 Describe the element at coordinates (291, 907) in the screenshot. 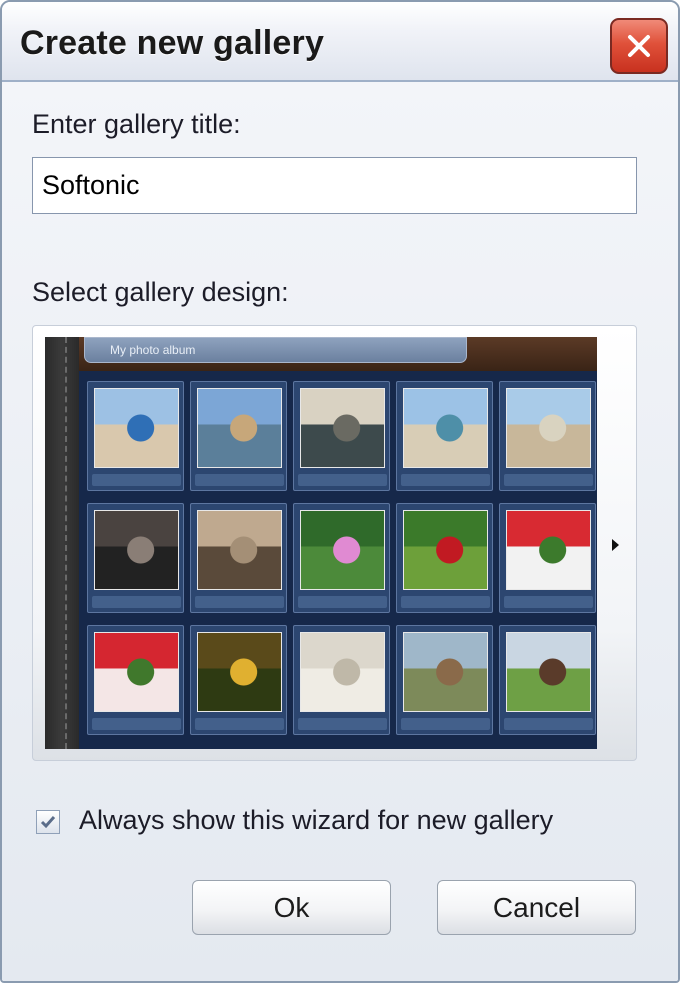

I see `ok-button: Ok` at that location.